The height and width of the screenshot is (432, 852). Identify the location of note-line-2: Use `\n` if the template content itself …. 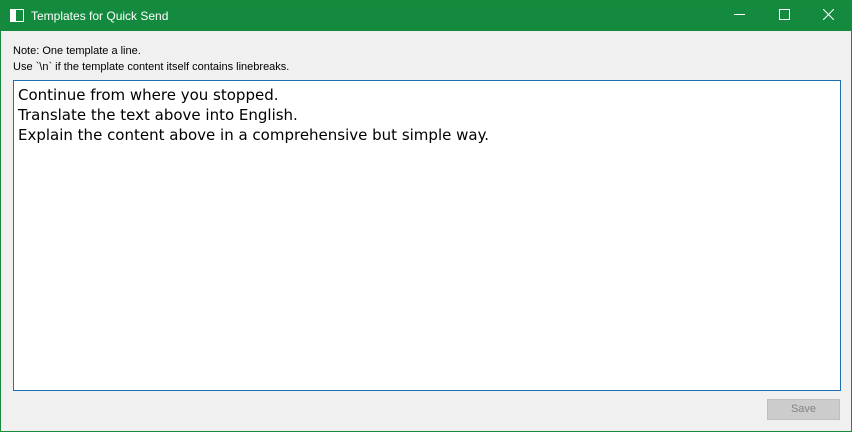
(151, 67).